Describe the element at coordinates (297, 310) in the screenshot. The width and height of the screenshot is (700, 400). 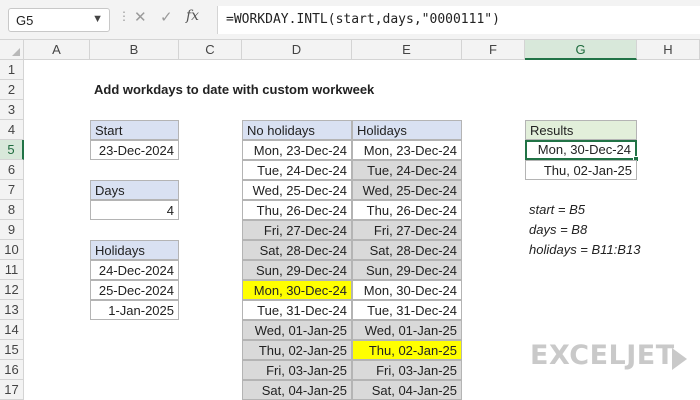
I see `no-holidays-date-cell: Tue, 31-Dec-24` at that location.